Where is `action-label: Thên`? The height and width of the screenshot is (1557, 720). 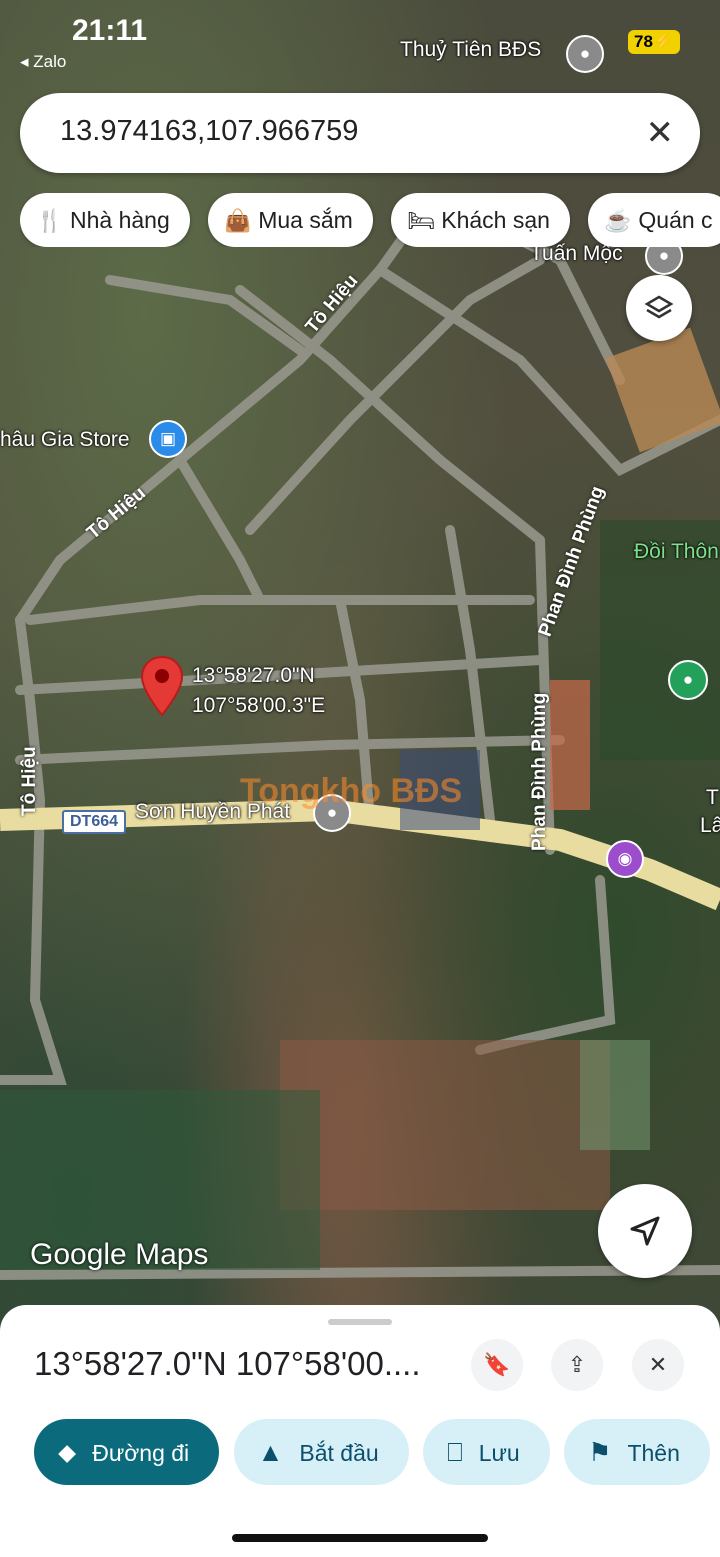 action-label: Thên is located at coordinates (653, 1453).